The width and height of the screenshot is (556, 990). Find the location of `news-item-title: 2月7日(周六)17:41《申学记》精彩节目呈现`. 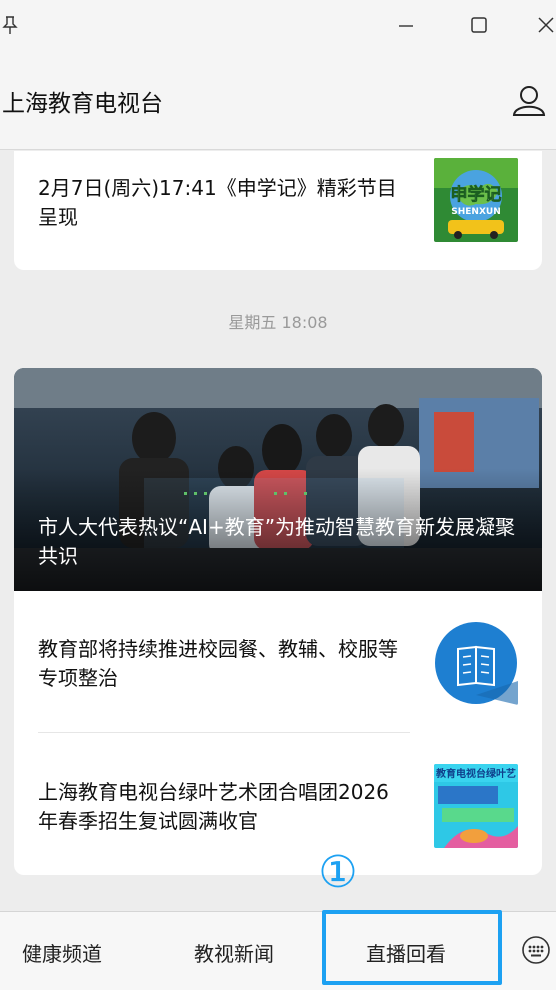

news-item-title: 2月7日(周六)17:41《申学记》精彩节目呈现 is located at coordinates (223, 203).